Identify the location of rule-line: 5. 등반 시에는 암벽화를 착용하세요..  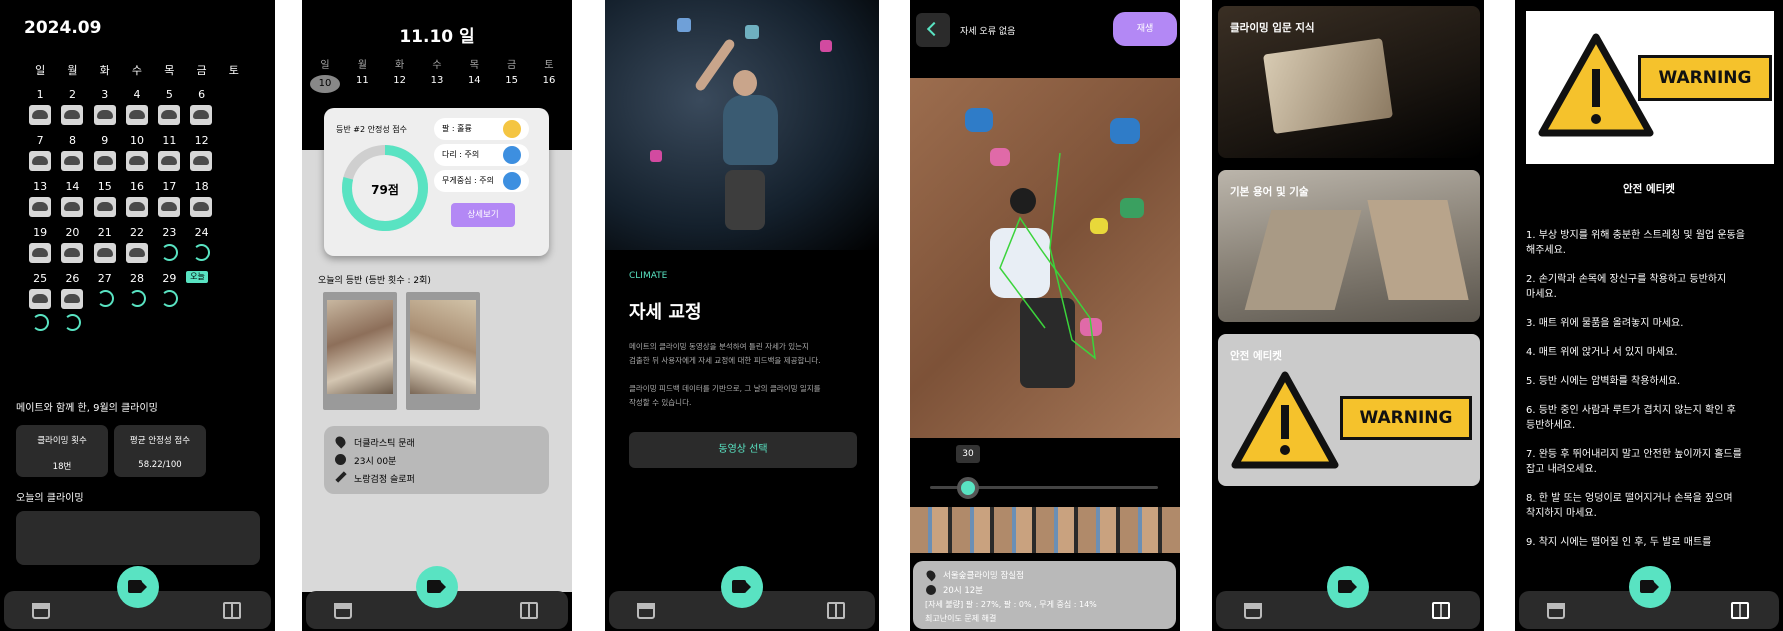
(1603, 381).